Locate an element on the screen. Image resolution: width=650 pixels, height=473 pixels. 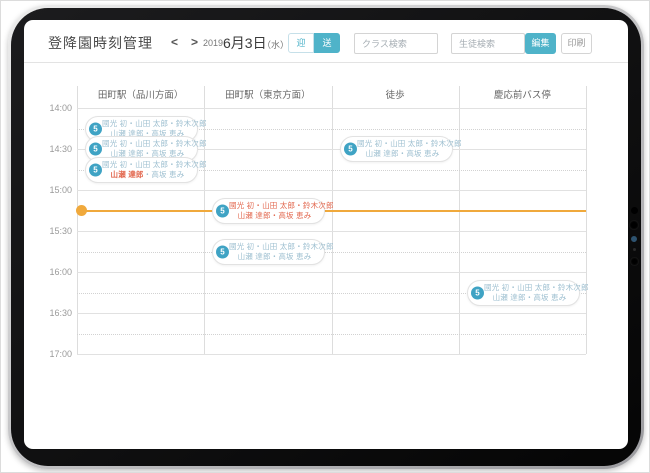
tablet-camera-array is located at coordinates (634, 236).